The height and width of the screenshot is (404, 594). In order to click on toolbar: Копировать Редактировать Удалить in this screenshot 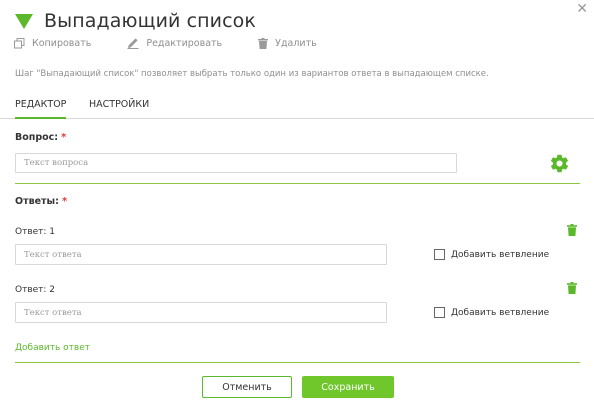, I will do `click(183, 43)`.